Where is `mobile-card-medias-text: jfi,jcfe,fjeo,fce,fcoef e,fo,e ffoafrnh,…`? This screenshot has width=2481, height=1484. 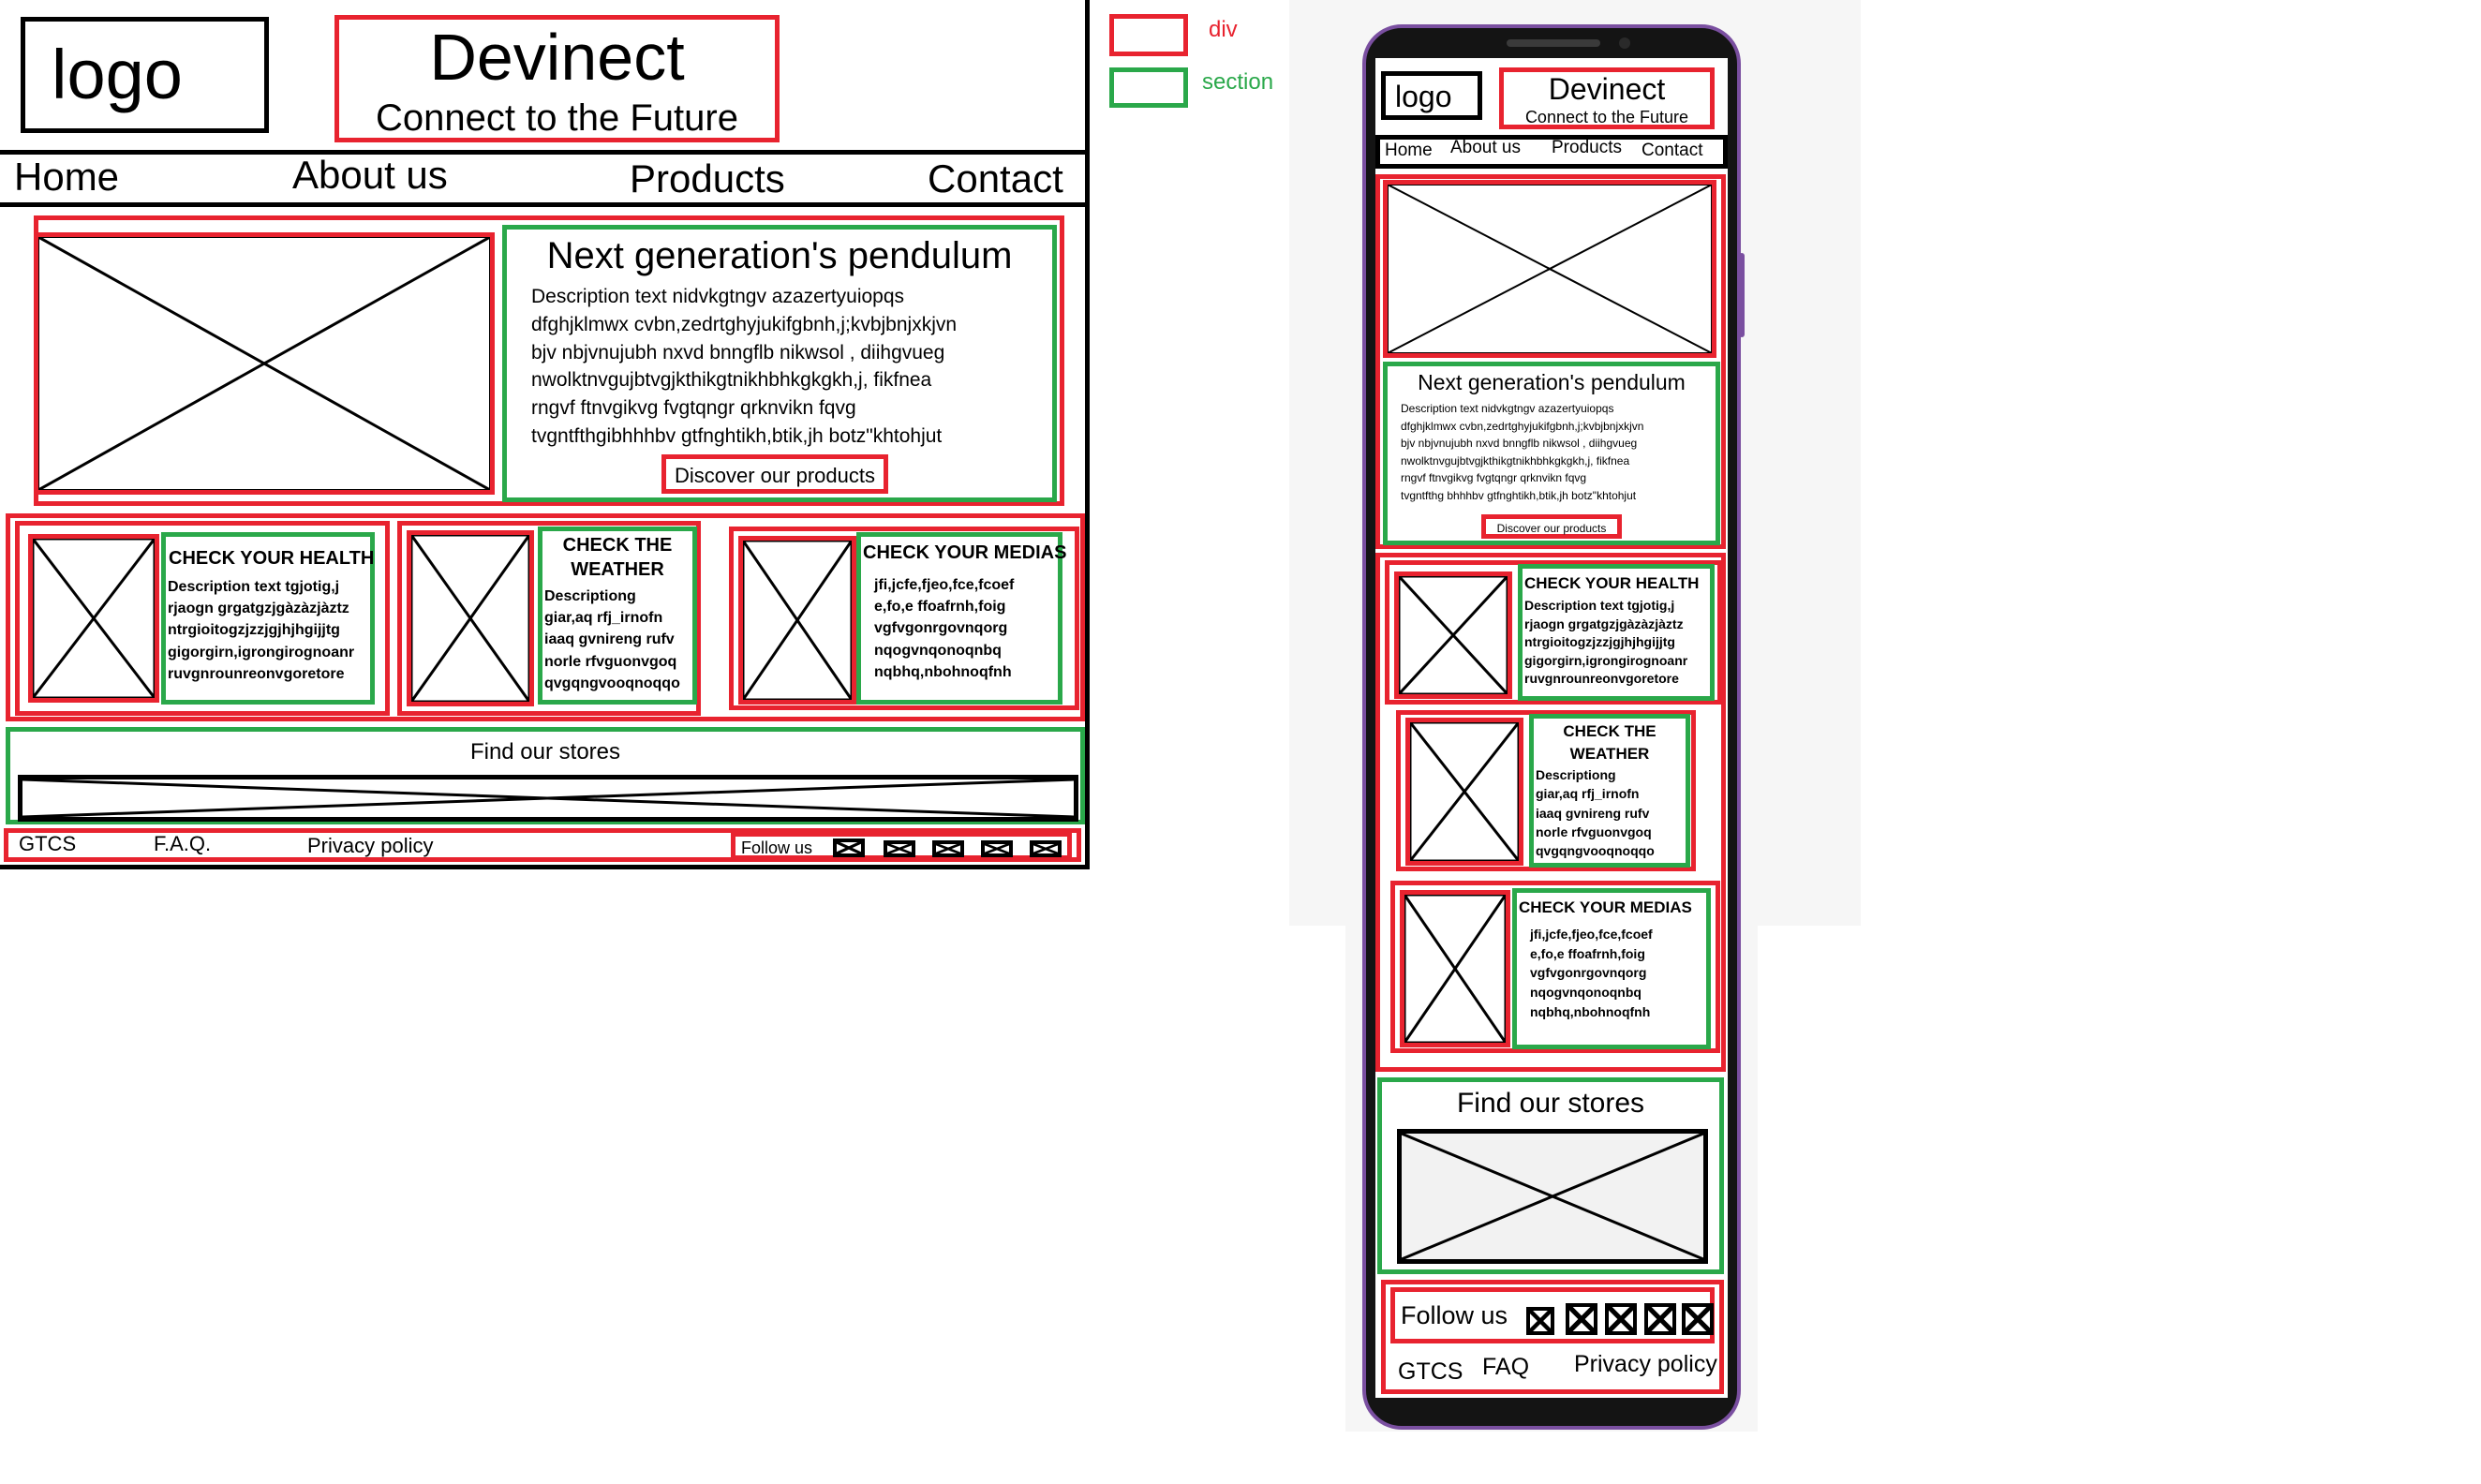
mobile-card-medias-text: jfi,jcfe,fjeo,fce,fcoef e,fo,e ffoafrnh,… is located at coordinates (1591, 973).